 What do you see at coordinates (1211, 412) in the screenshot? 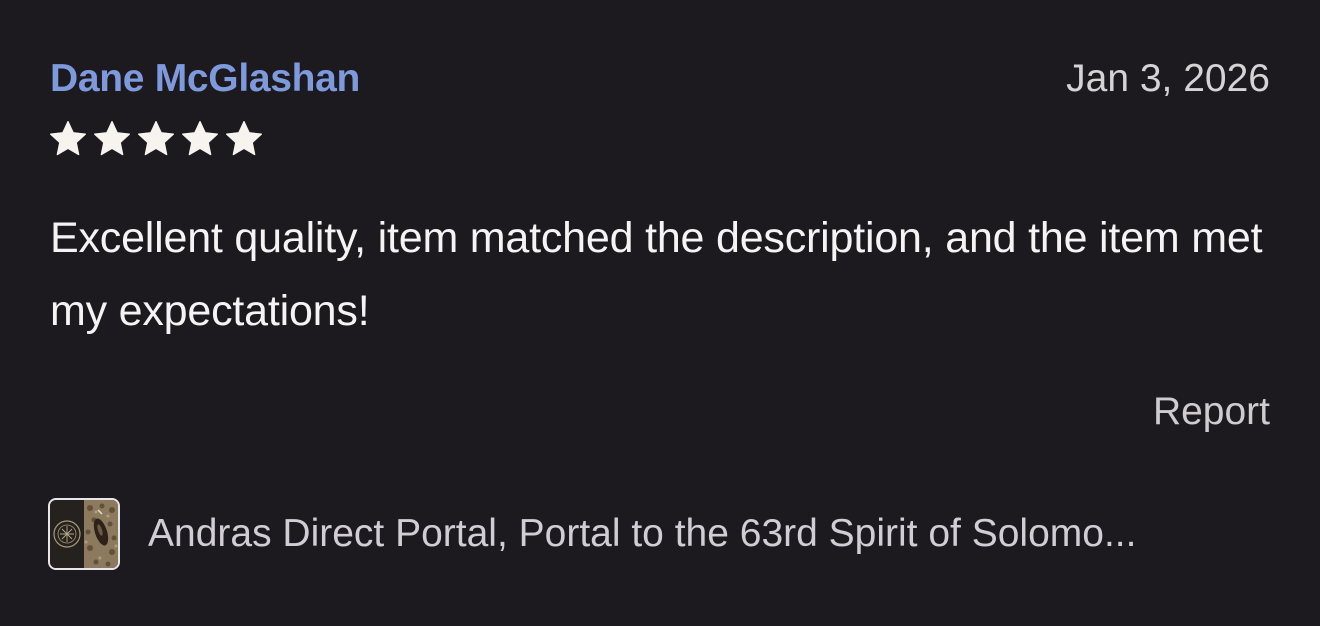
I see `report-button: Report` at bounding box center [1211, 412].